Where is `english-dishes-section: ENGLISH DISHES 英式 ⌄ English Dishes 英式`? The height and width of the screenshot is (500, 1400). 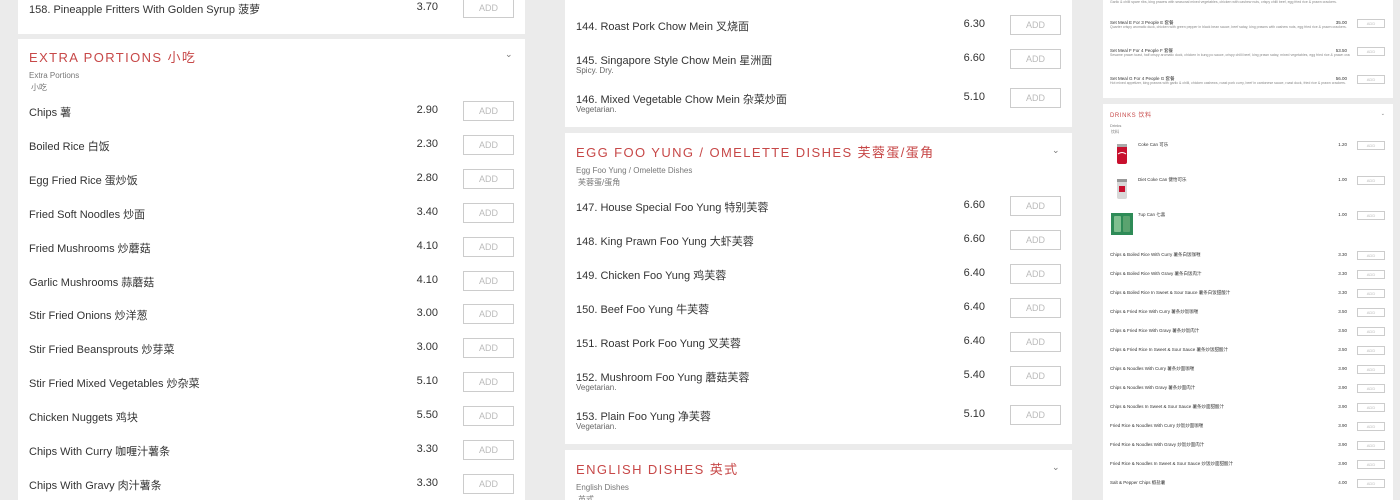
english-dishes-section: ENGLISH DISHES 英式 ⌄ English Dishes 英式 is located at coordinates (818, 475).